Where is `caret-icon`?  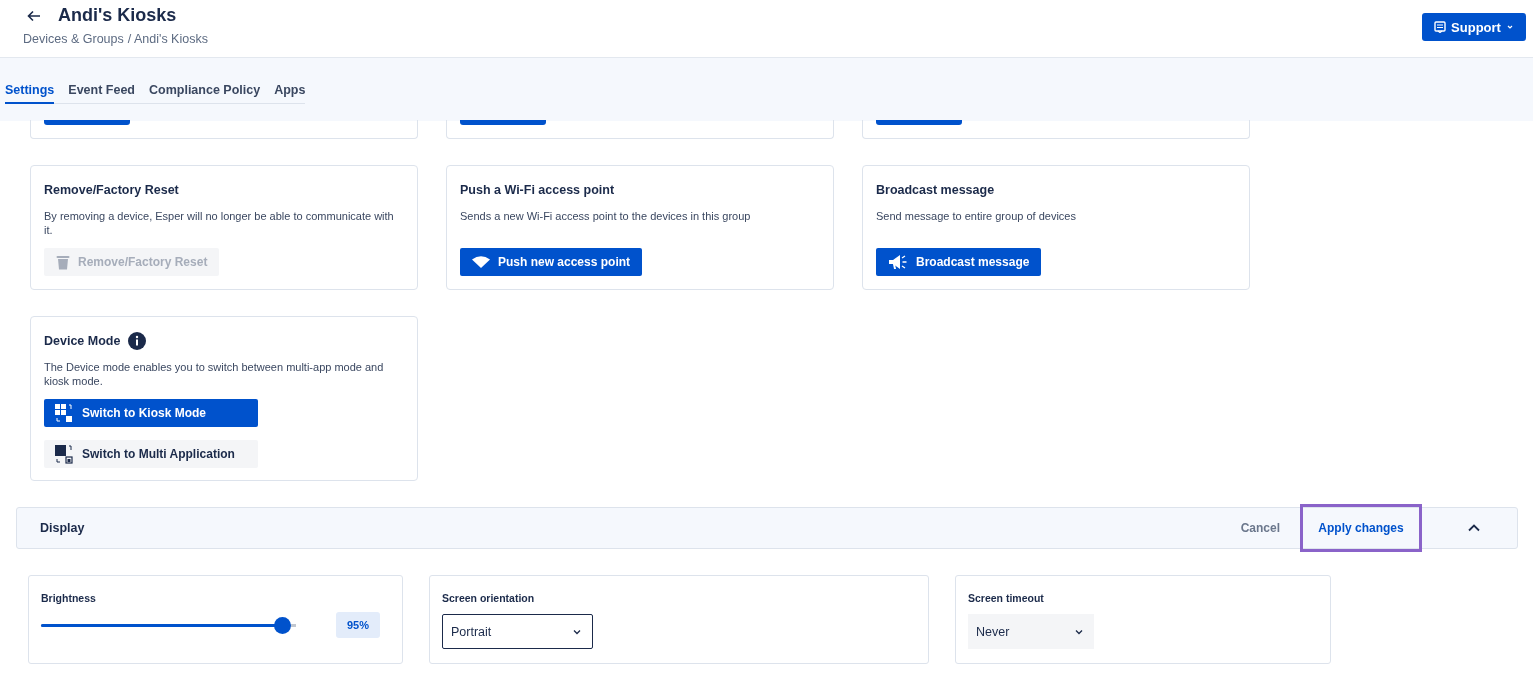
caret-icon is located at coordinates (1509, 27).